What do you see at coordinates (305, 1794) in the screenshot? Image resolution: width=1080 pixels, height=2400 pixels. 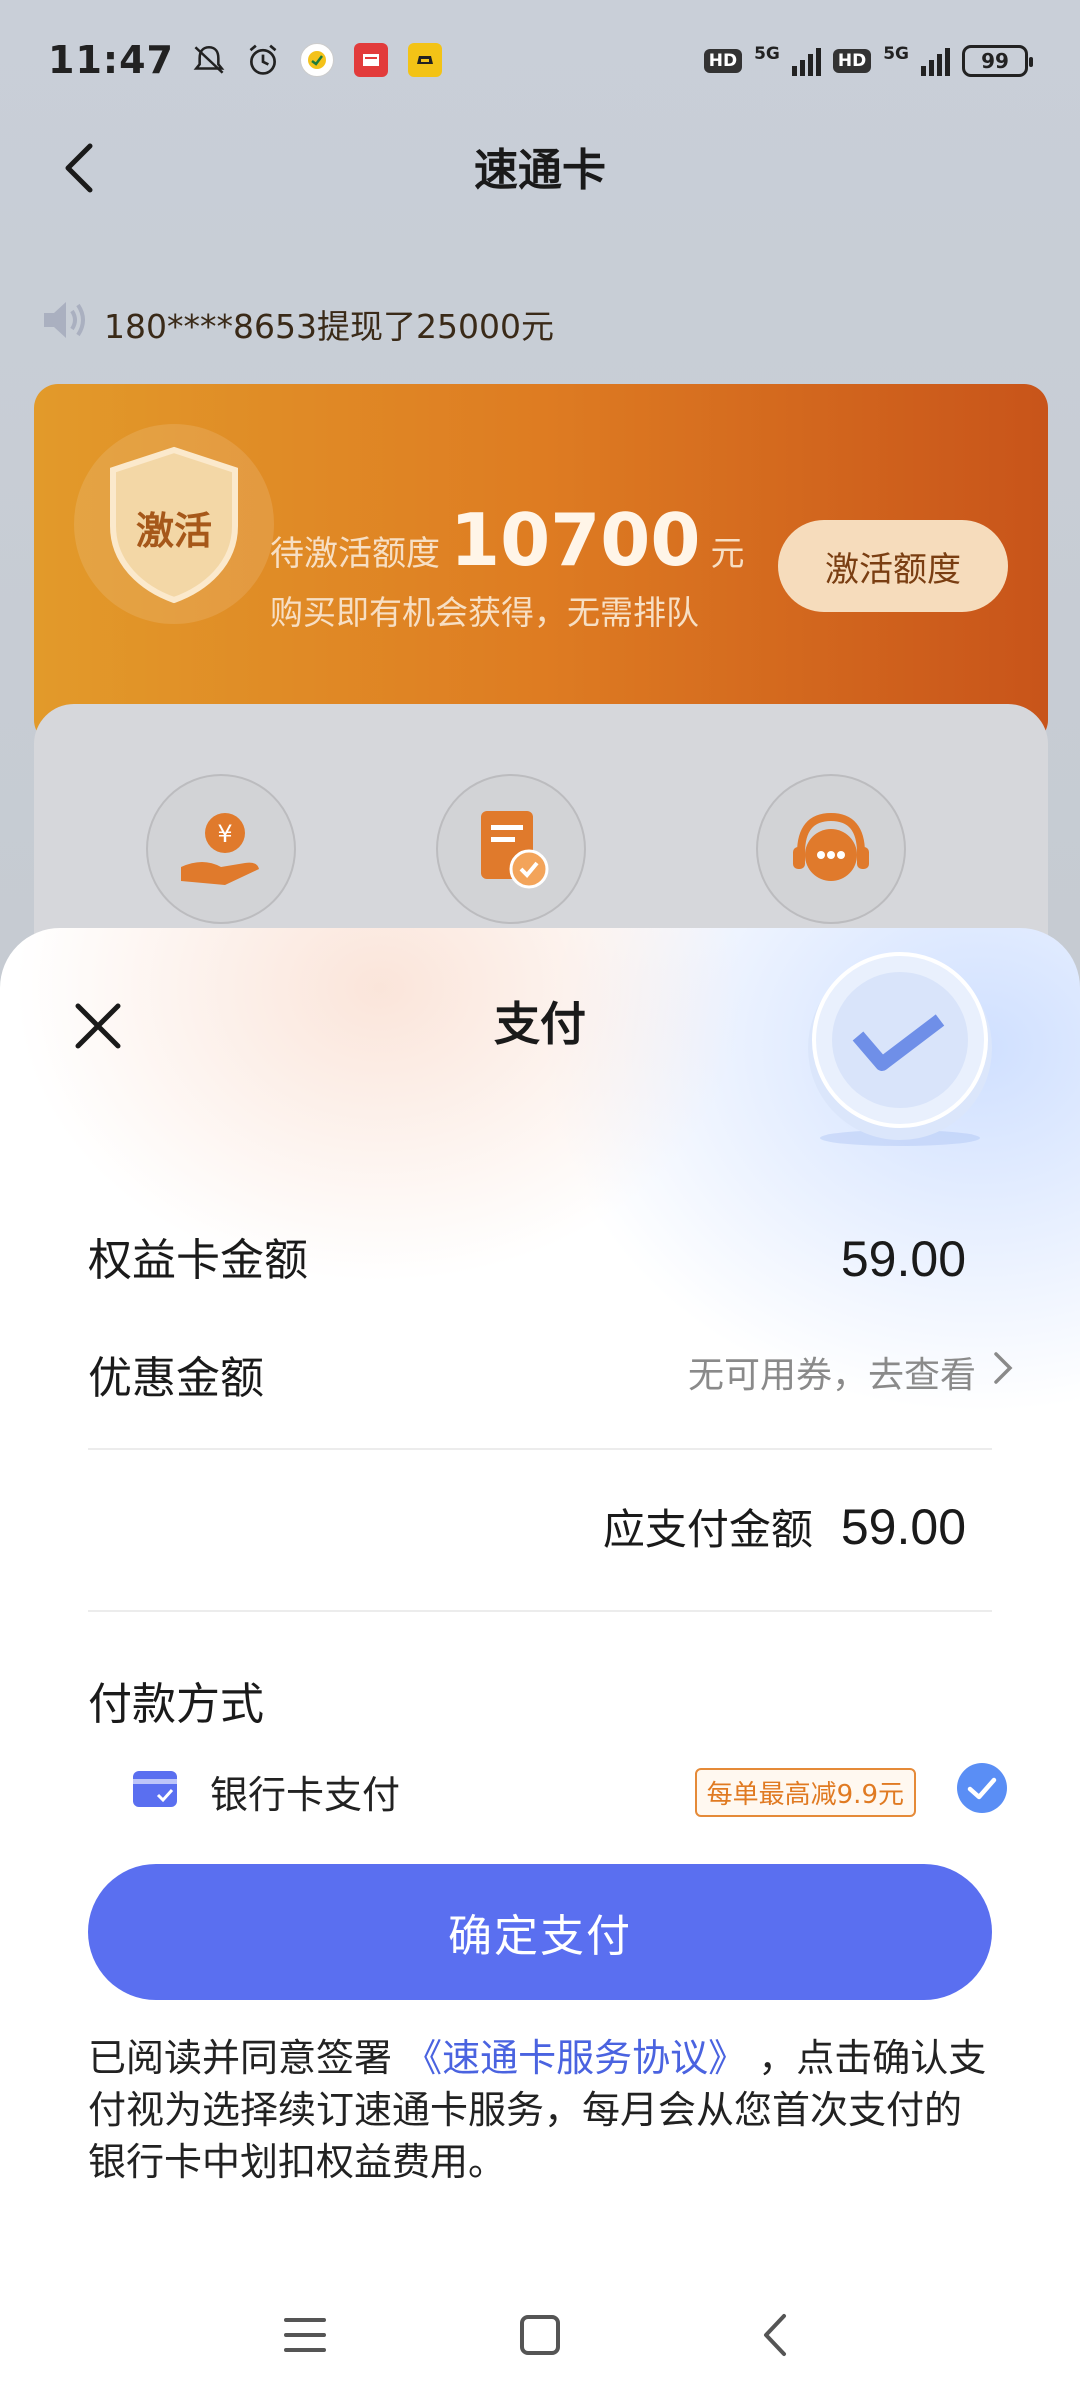 I see `bank-card-label: 银行卡支付` at bounding box center [305, 1794].